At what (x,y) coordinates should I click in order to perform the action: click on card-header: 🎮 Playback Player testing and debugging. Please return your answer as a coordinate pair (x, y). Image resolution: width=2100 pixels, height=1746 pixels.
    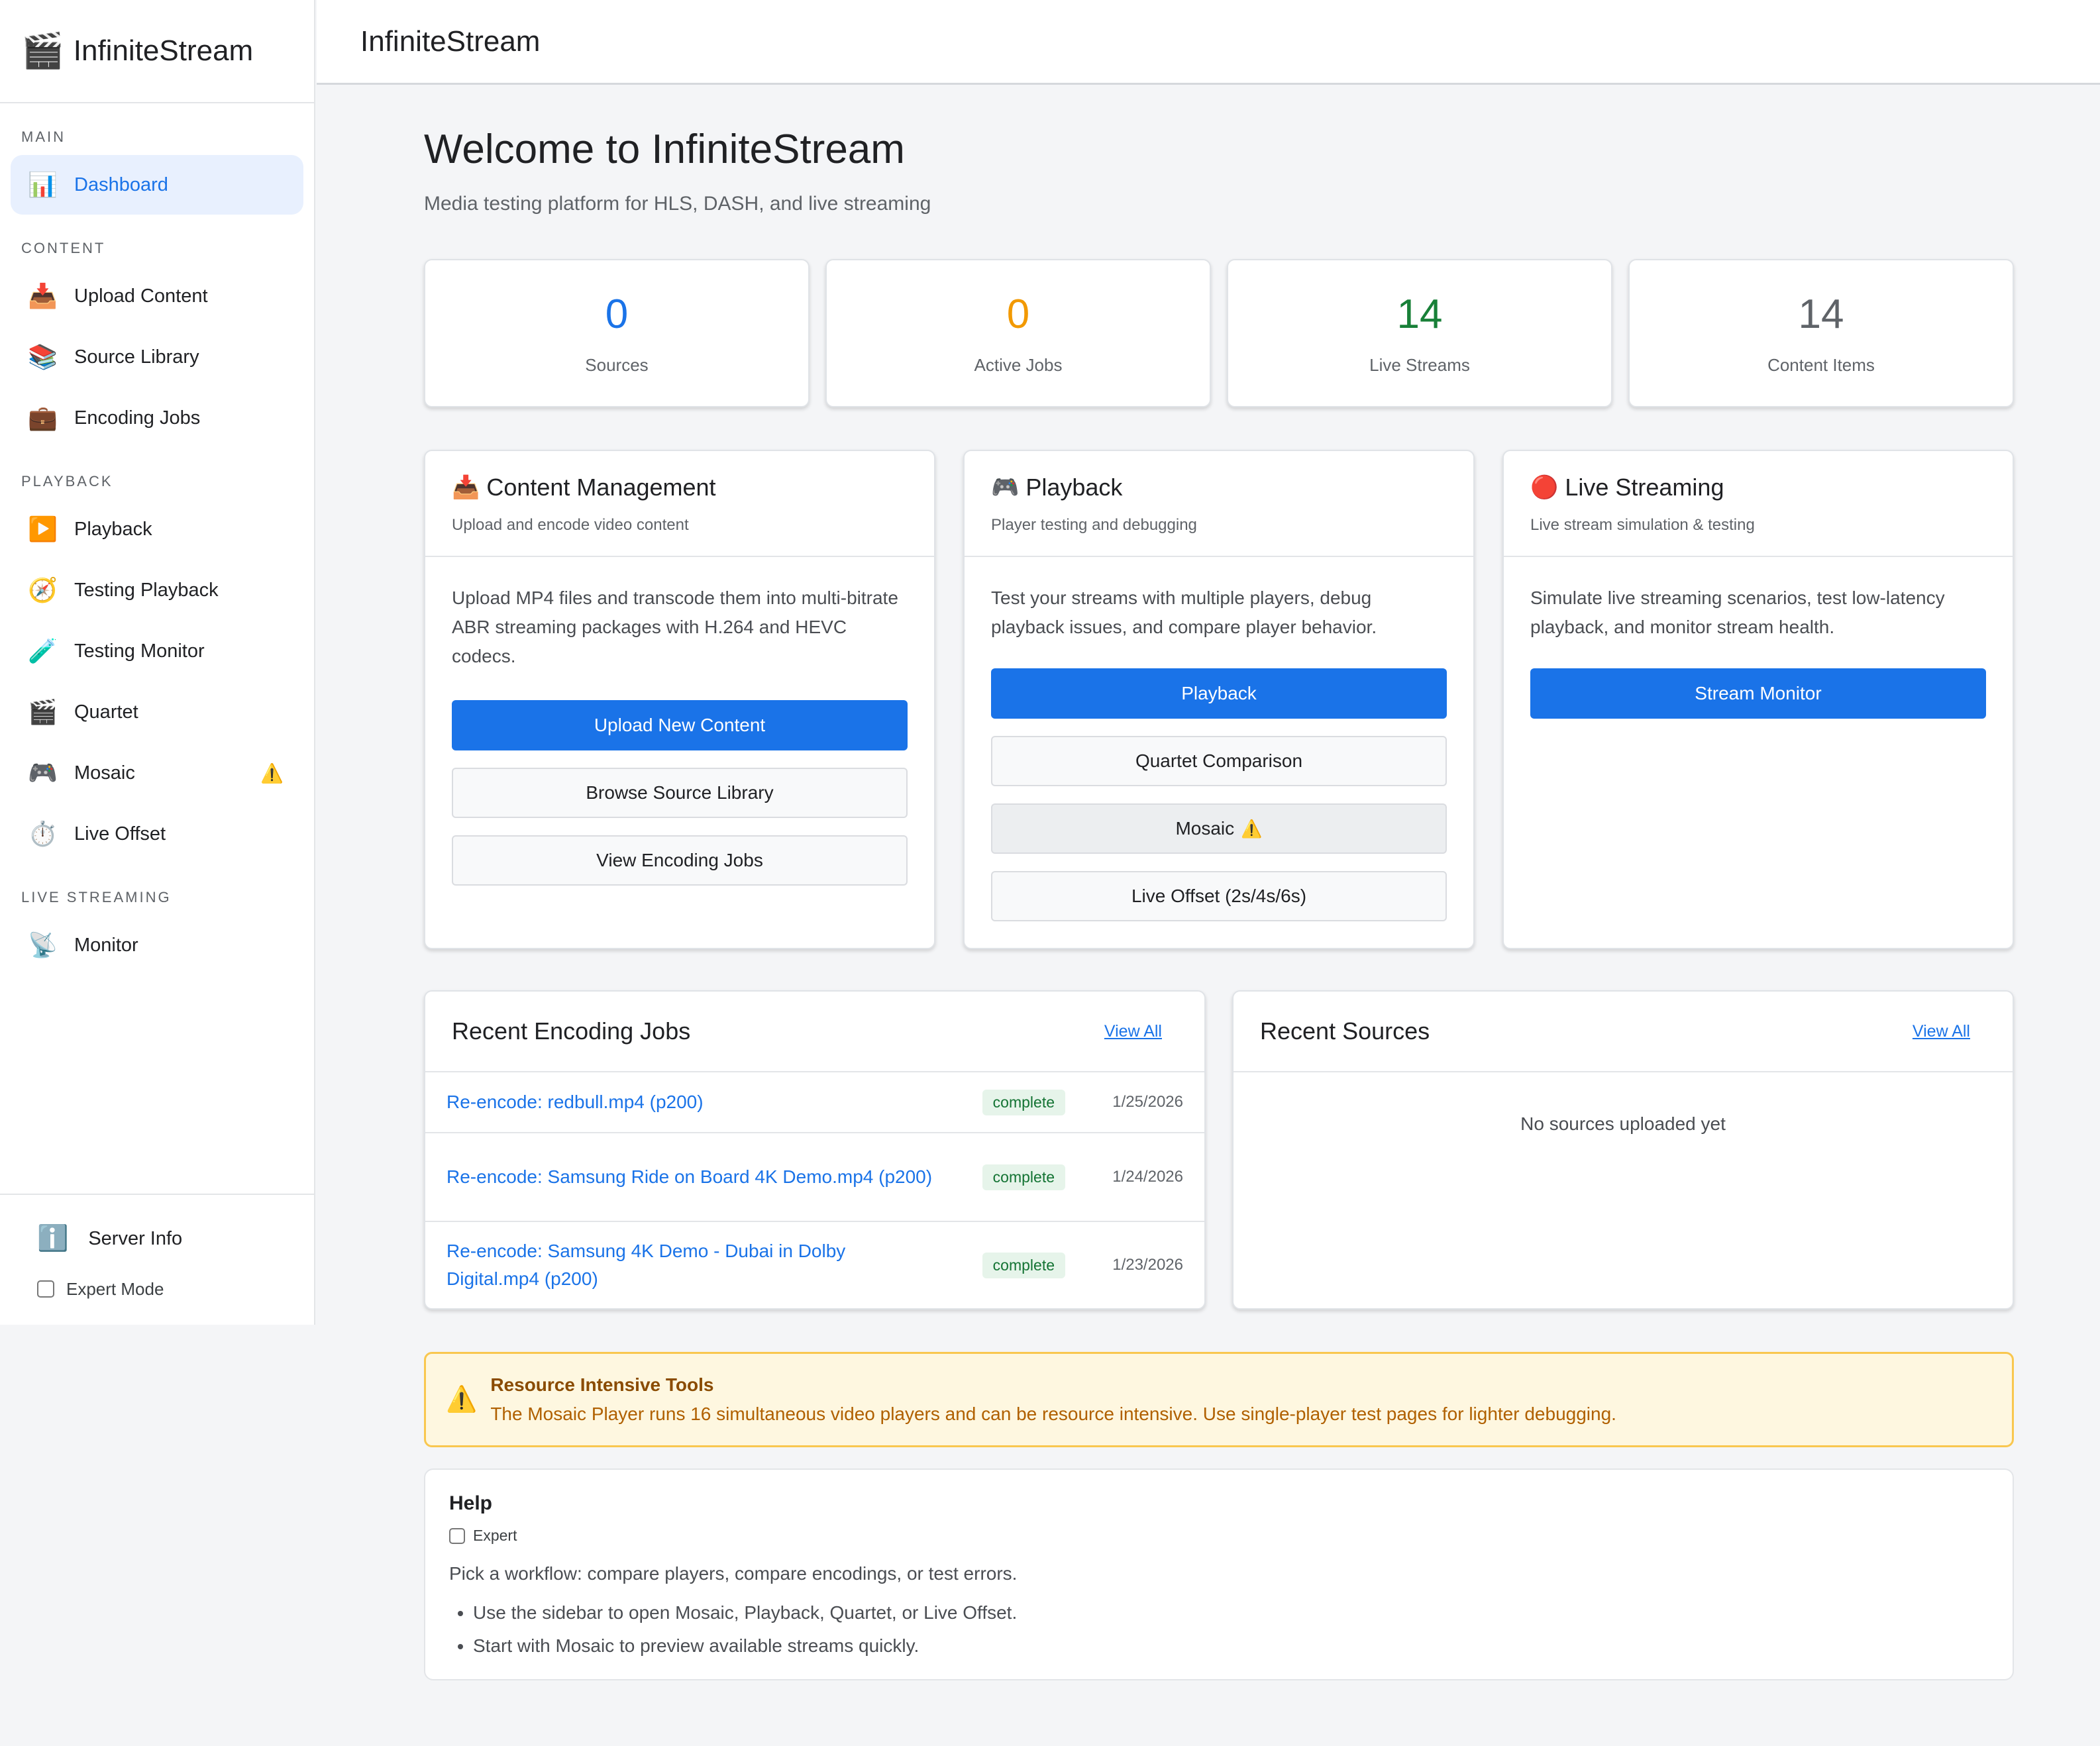
    Looking at the image, I should click on (1219, 504).